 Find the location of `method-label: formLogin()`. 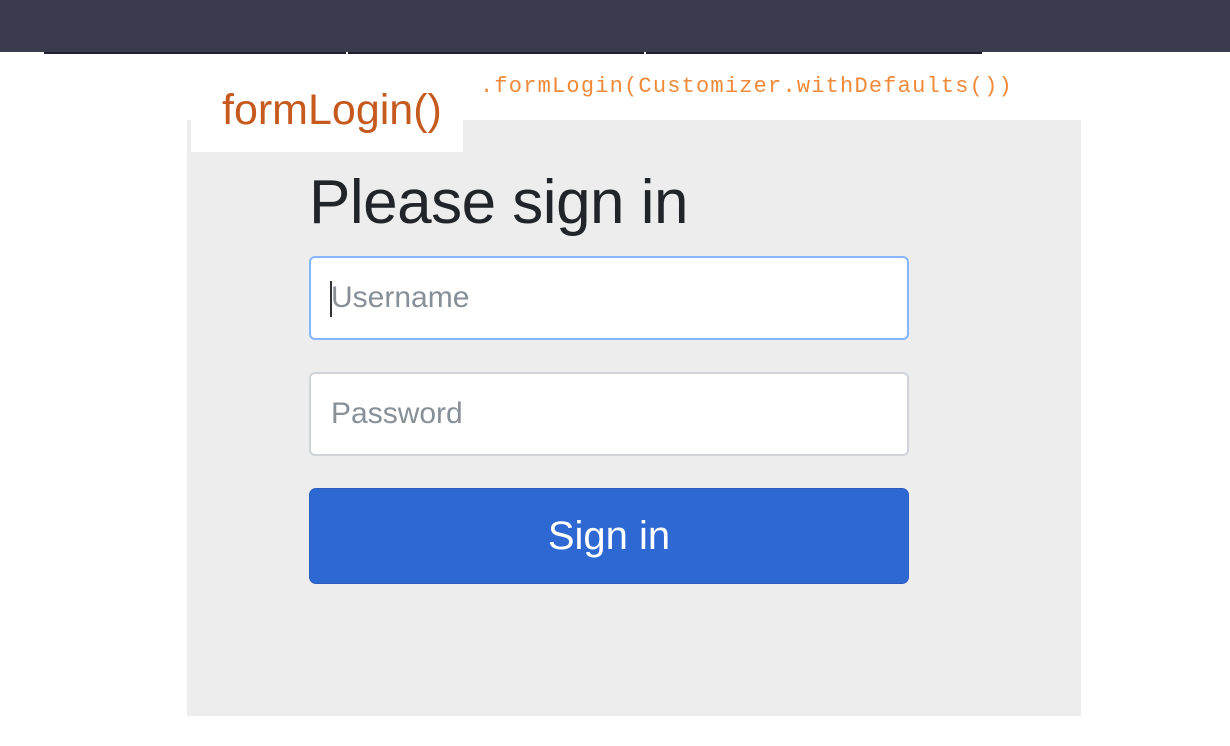

method-label: formLogin() is located at coordinates (327, 114).